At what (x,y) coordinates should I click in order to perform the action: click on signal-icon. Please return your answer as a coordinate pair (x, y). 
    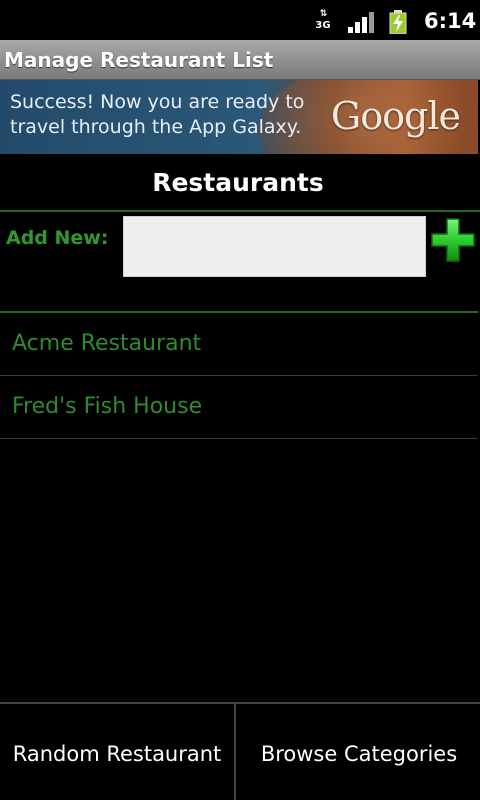
    Looking at the image, I should click on (361, 22).